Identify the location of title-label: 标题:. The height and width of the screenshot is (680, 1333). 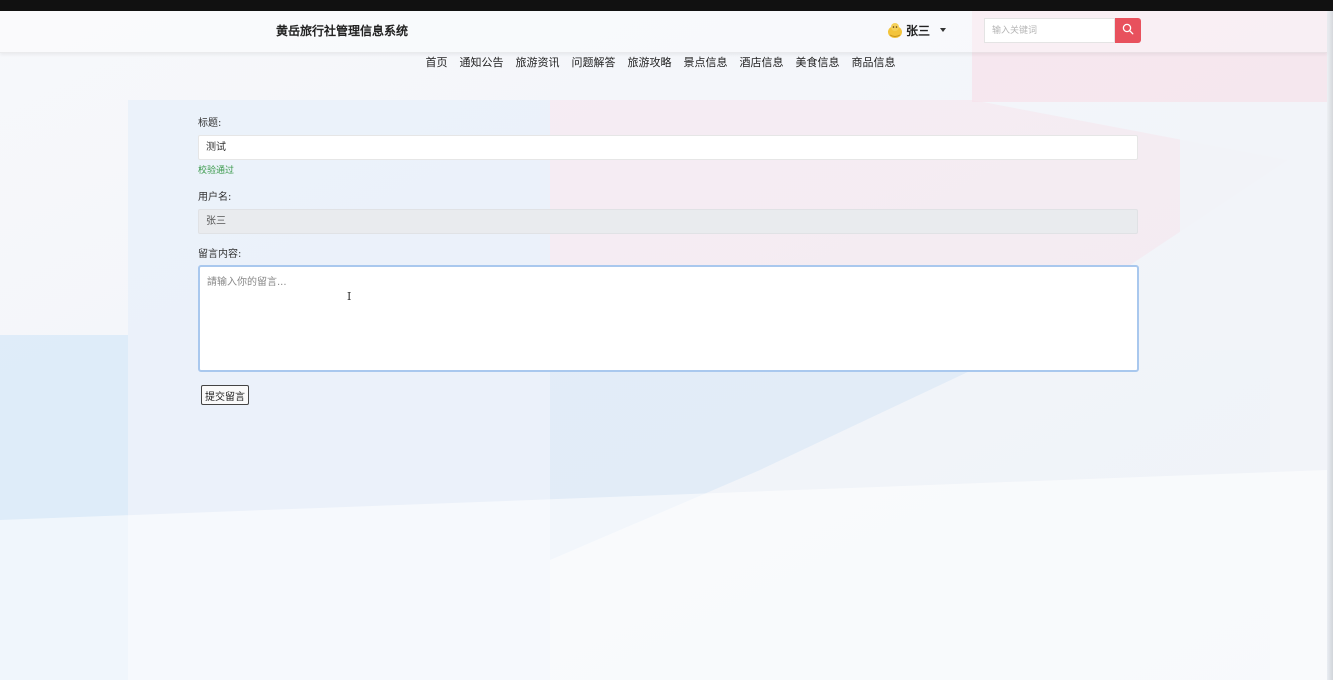
(210, 123).